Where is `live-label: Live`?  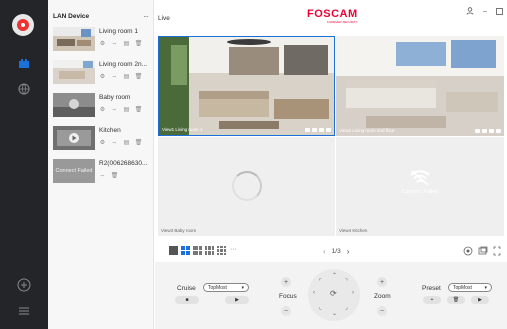
live-label: Live is located at coordinates (164, 18).